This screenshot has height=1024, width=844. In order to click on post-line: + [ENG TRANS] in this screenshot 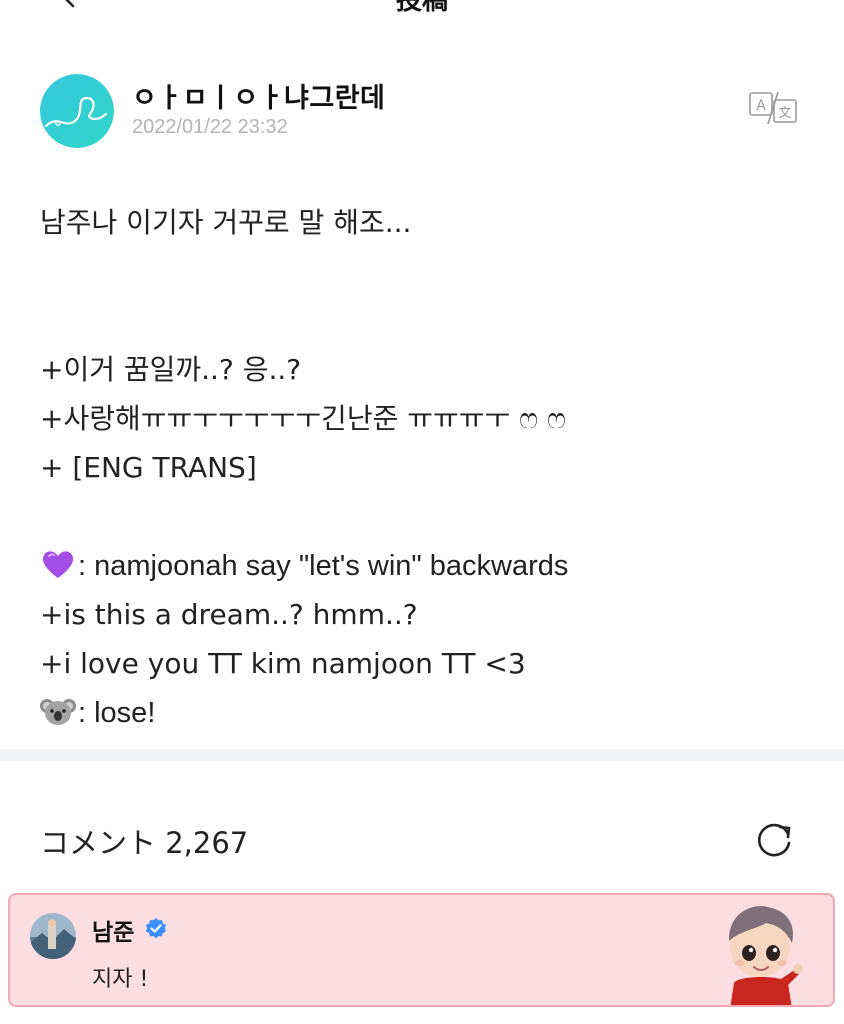, I will do `click(148, 467)`.